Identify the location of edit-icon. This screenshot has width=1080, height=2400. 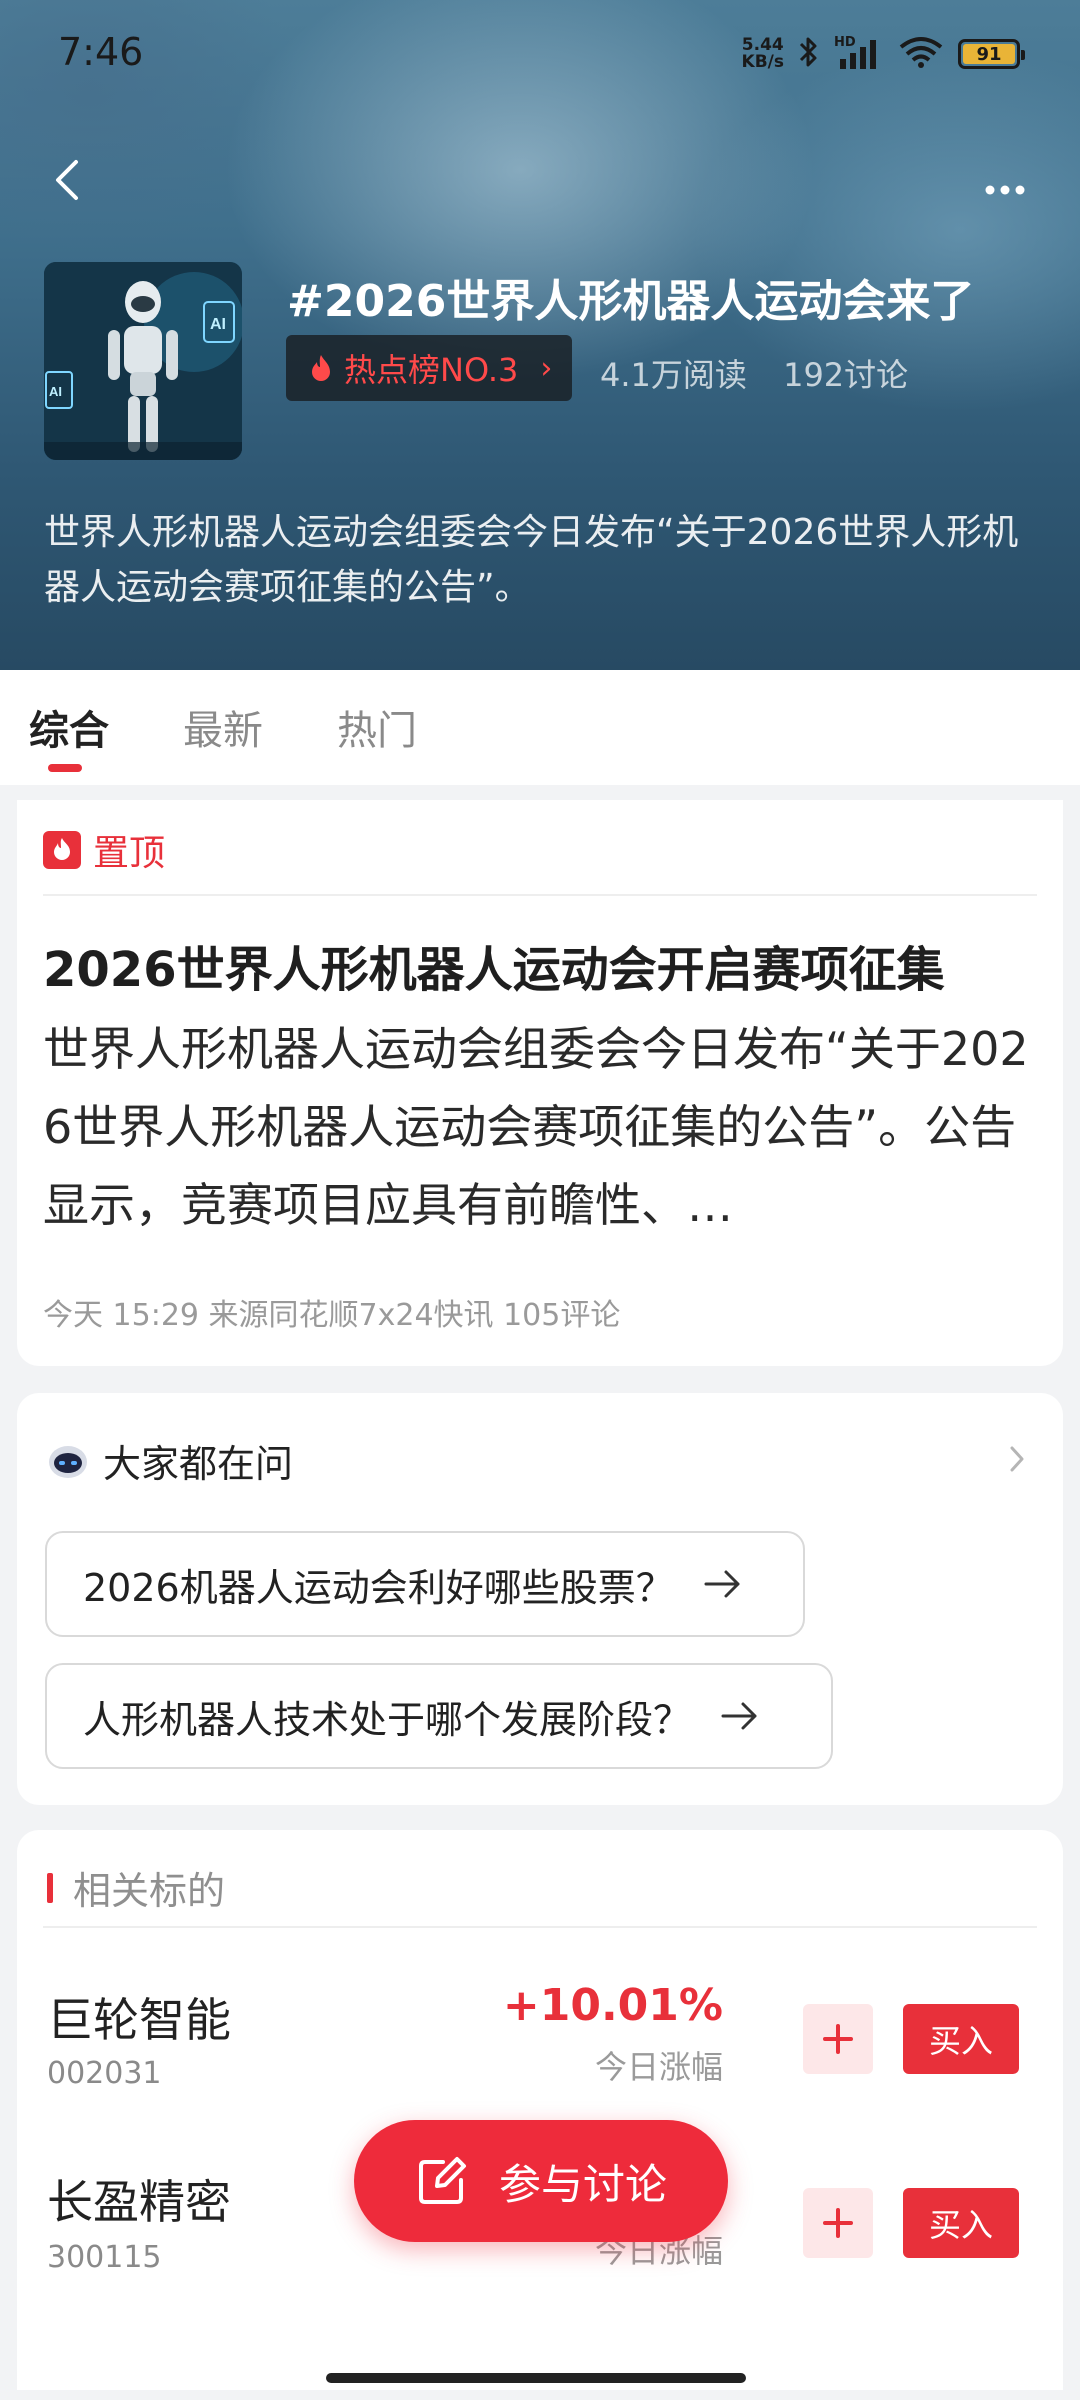
(442, 2180).